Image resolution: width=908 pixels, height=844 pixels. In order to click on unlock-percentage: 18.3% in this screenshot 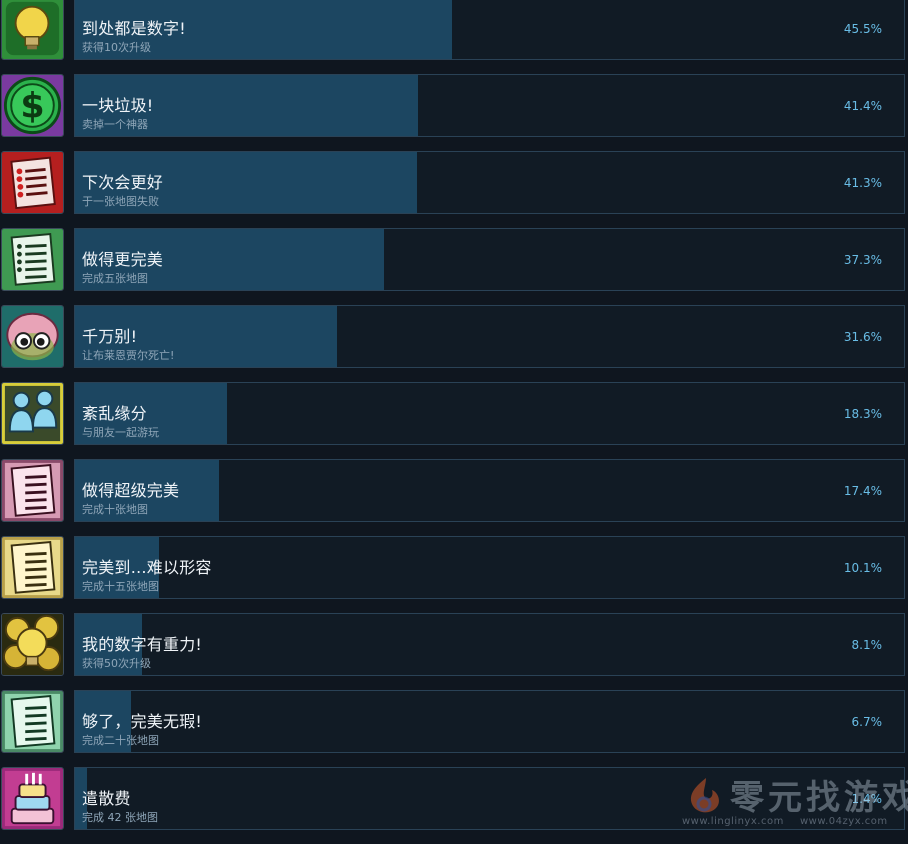, I will do `click(862, 414)`.